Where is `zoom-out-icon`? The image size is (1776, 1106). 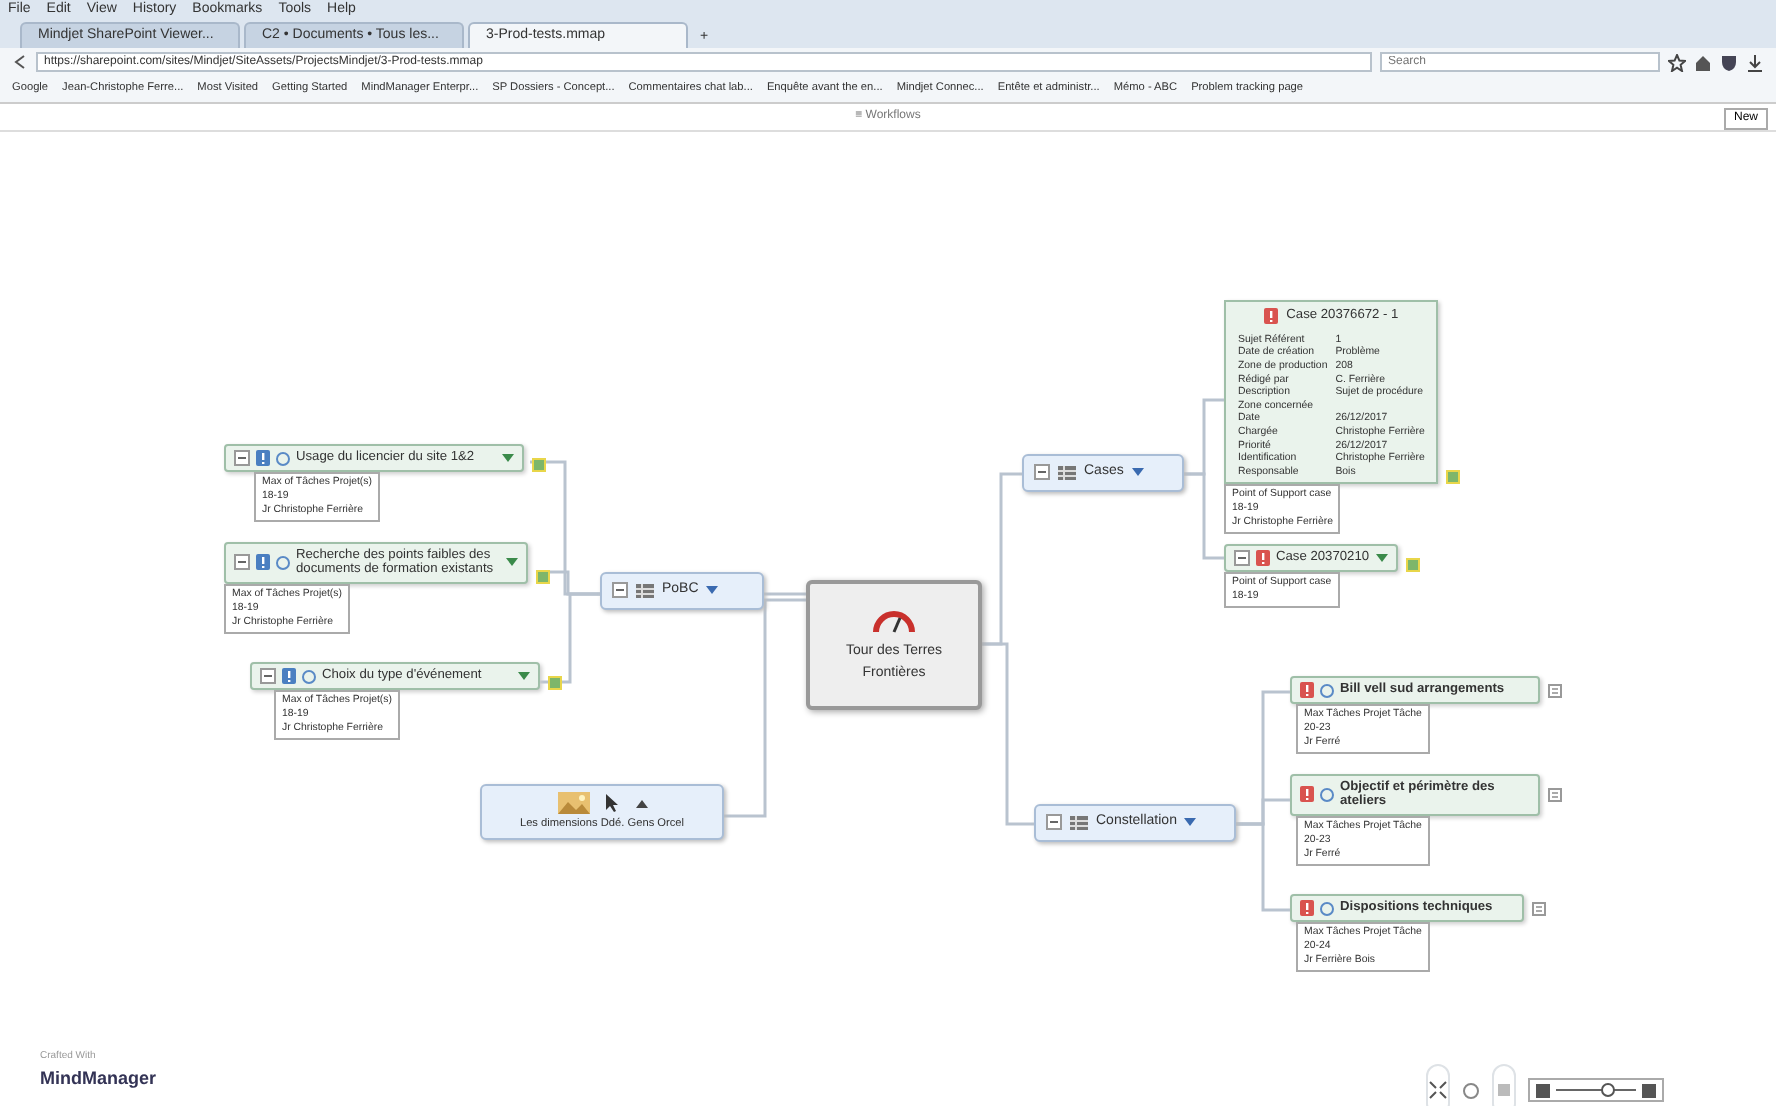 zoom-out-icon is located at coordinates (1543, 1090).